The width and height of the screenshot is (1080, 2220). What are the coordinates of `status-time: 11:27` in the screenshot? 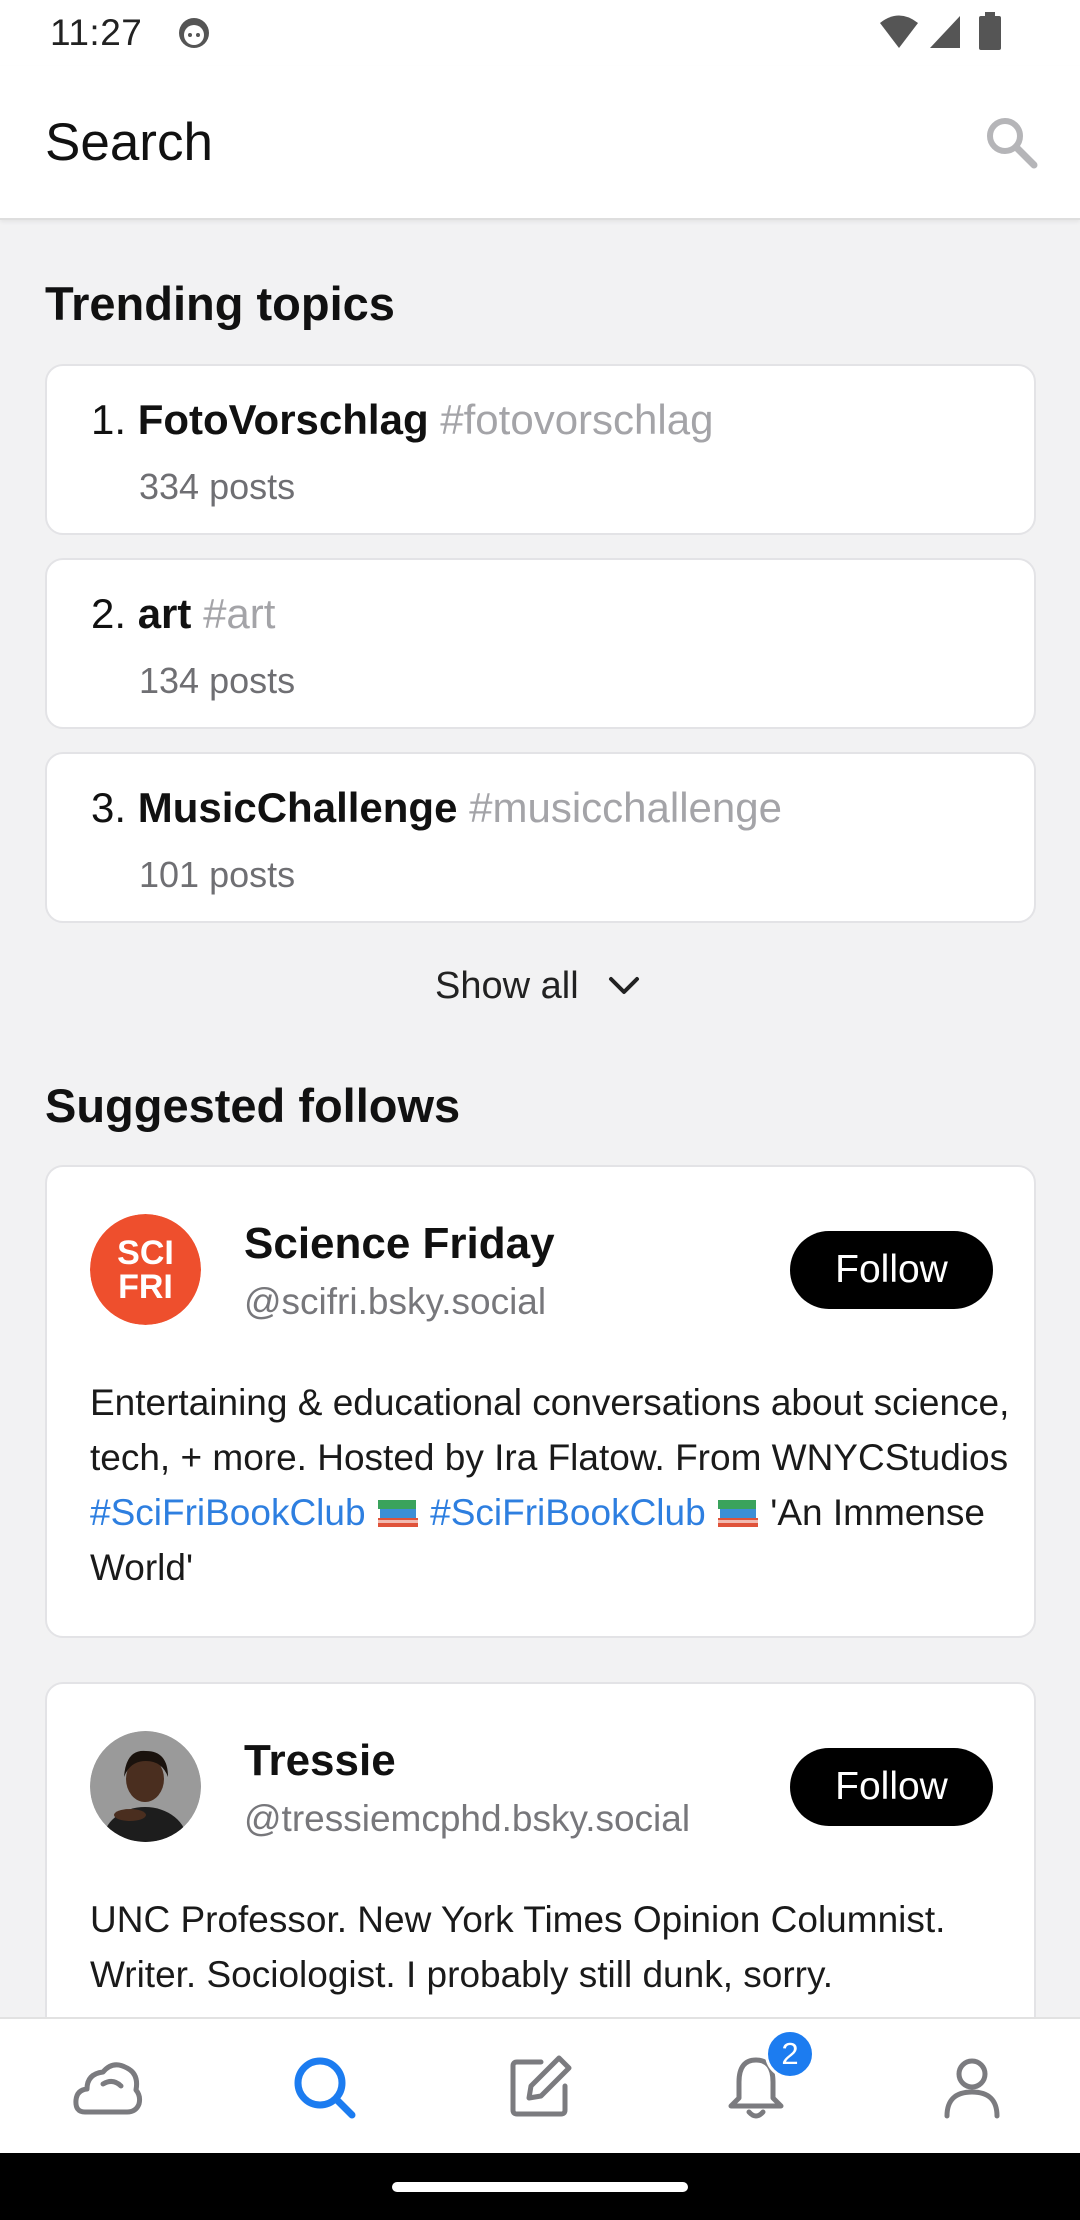 It's located at (96, 32).